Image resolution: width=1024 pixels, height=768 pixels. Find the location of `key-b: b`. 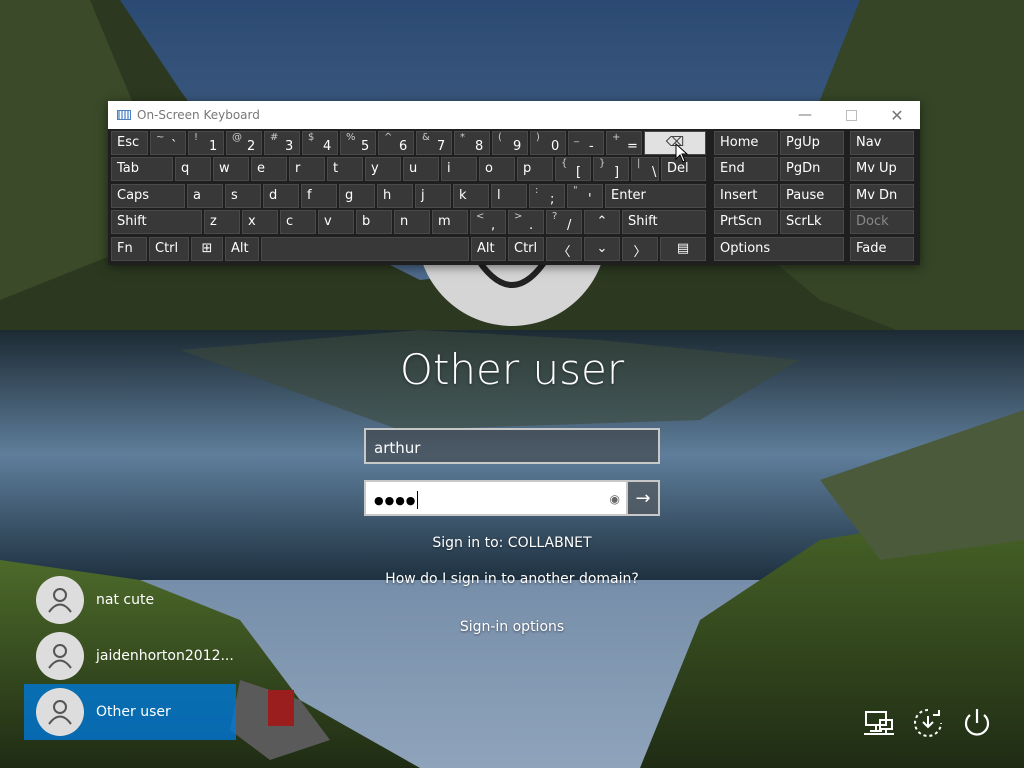

key-b: b is located at coordinates (374, 222).